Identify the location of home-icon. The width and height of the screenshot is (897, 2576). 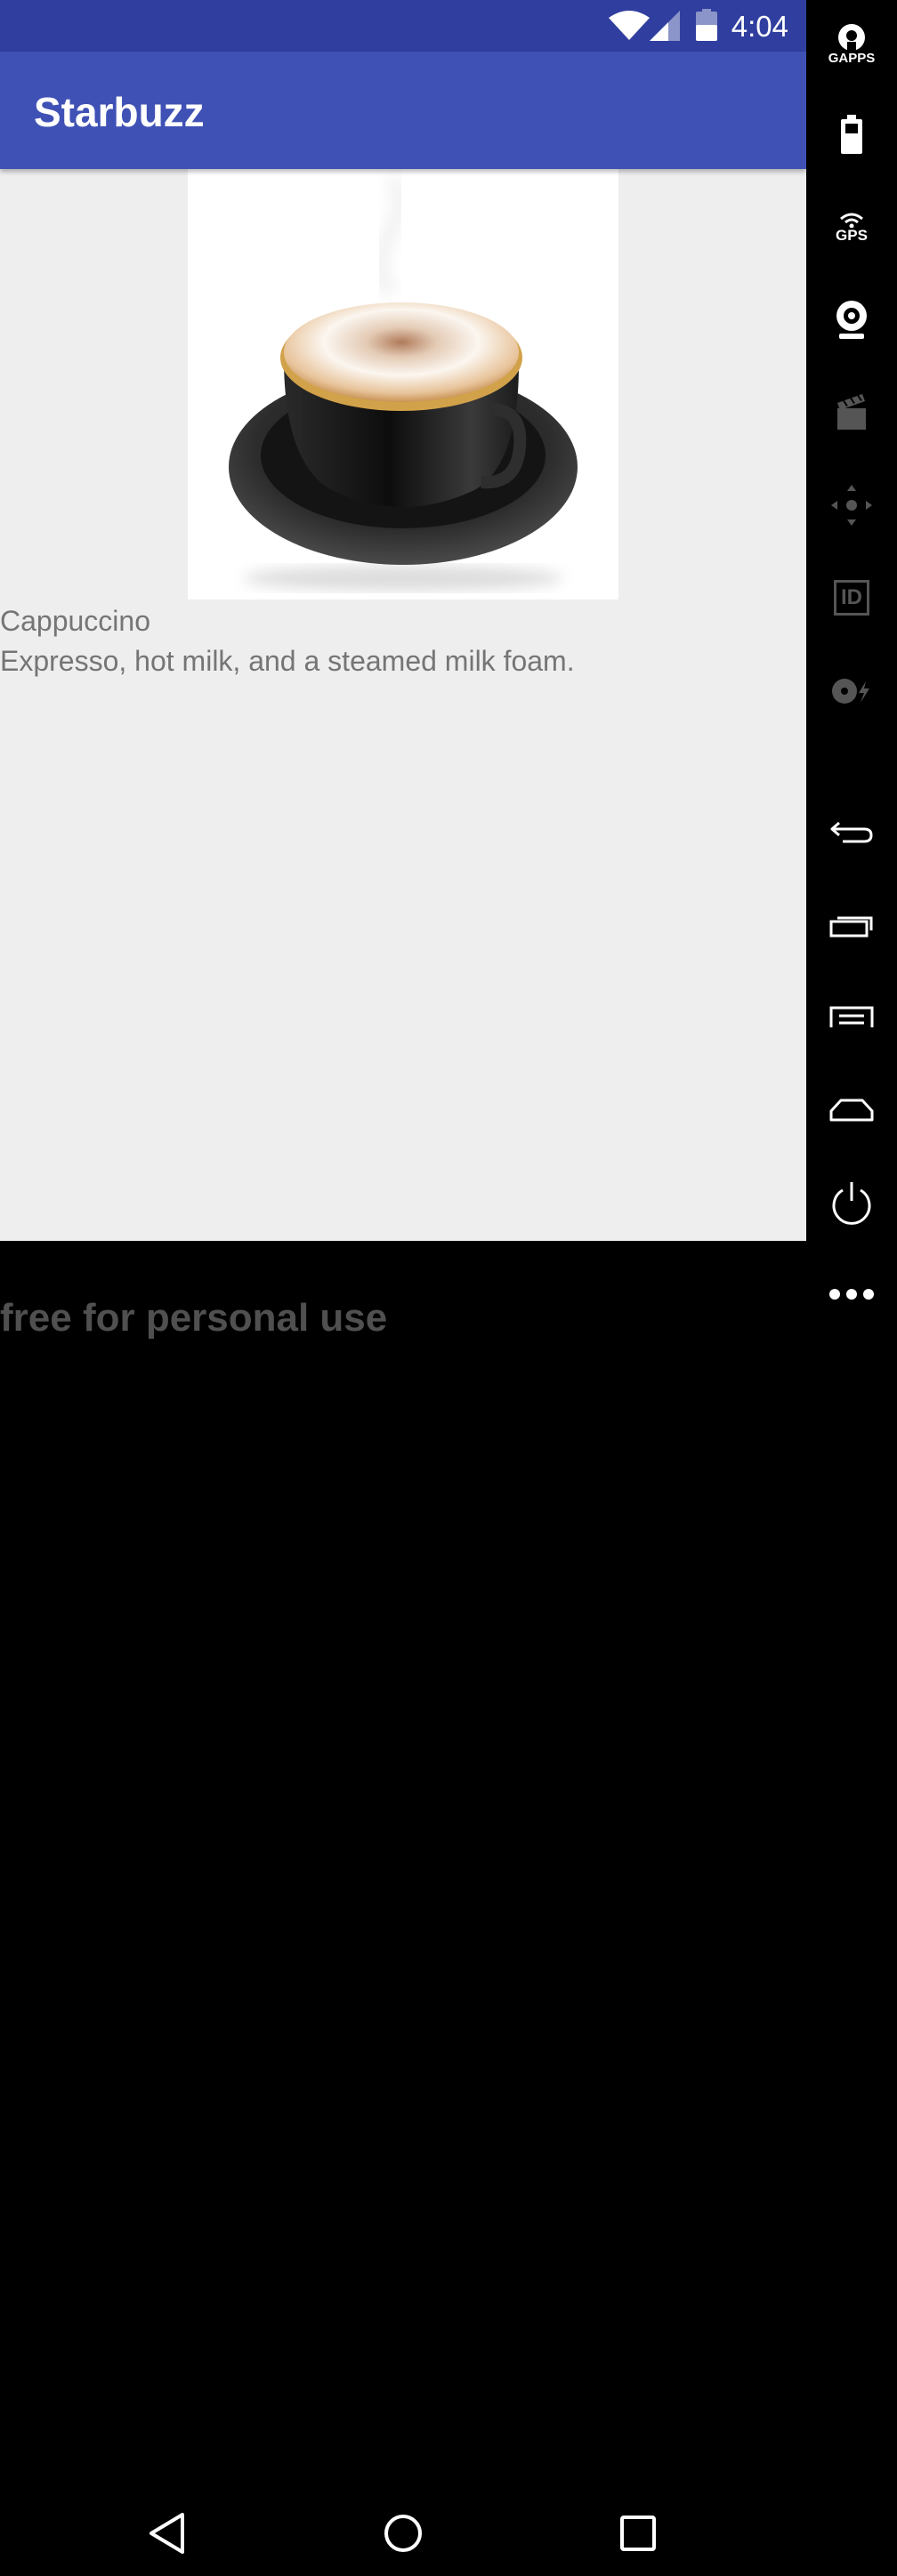
(851, 1110).